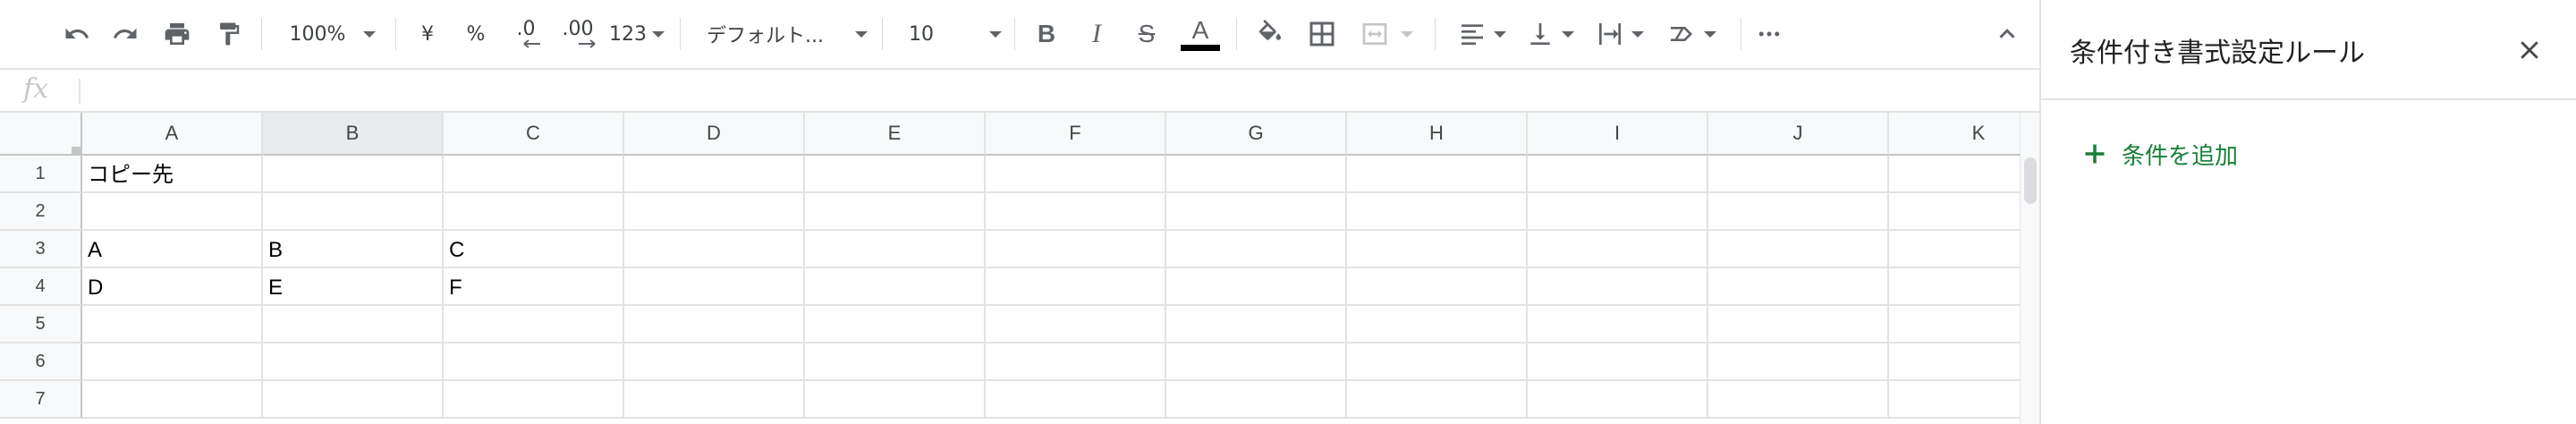 This screenshot has width=2576, height=424. Describe the element at coordinates (714, 174) in the screenshot. I see `cell-d1` at that location.